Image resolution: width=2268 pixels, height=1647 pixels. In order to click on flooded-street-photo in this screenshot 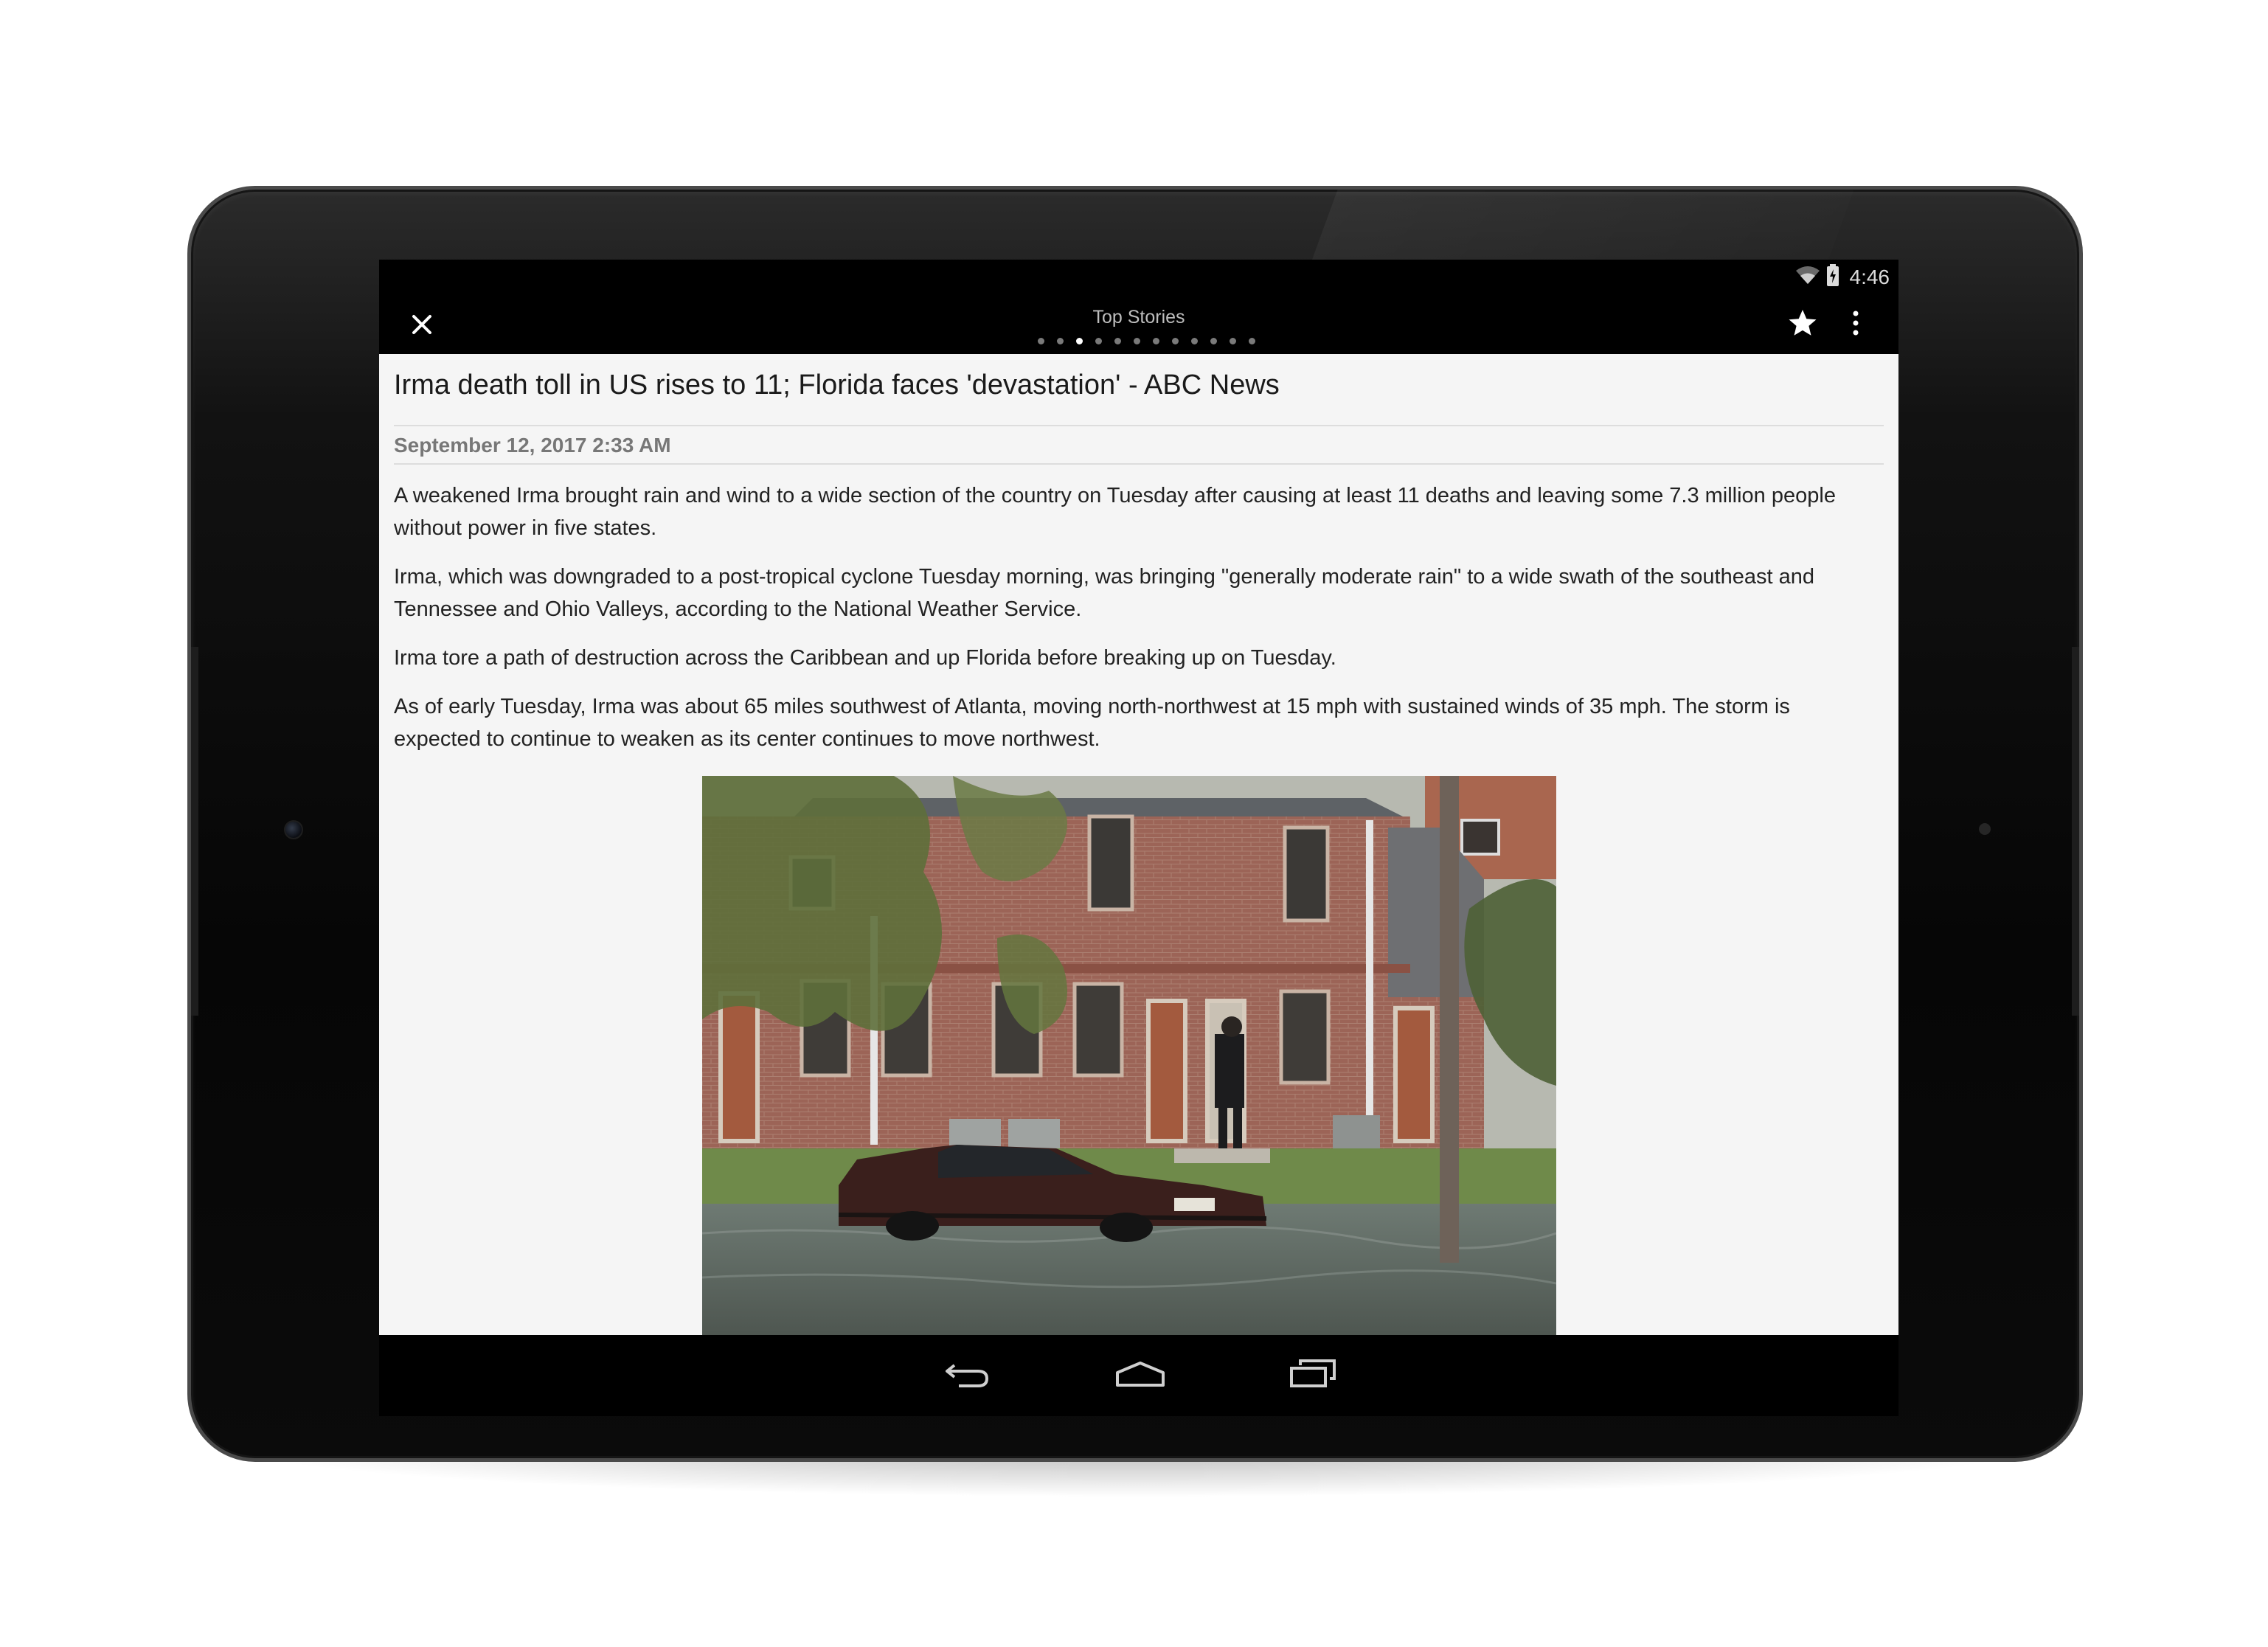, I will do `click(1129, 1055)`.